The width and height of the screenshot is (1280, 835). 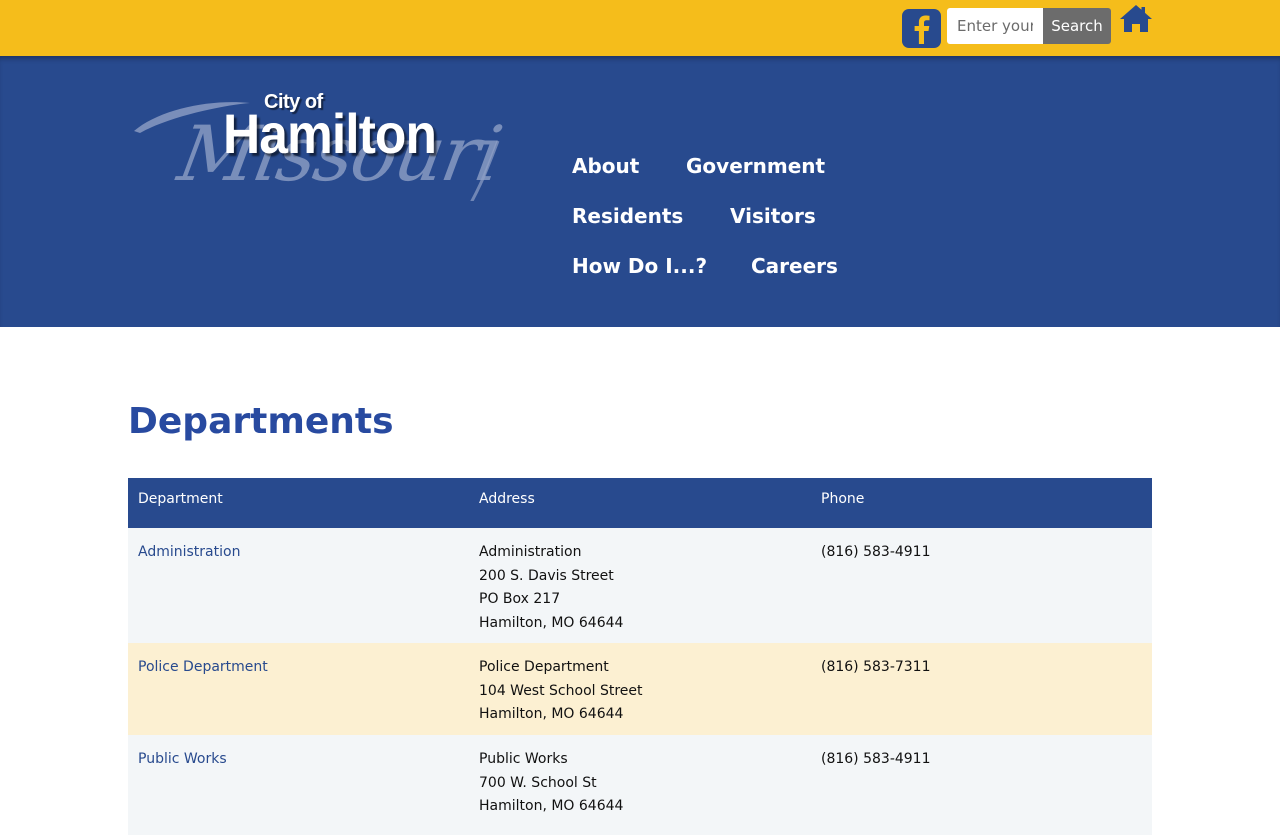 I want to click on nav-government: Government, so click(x=755, y=166).